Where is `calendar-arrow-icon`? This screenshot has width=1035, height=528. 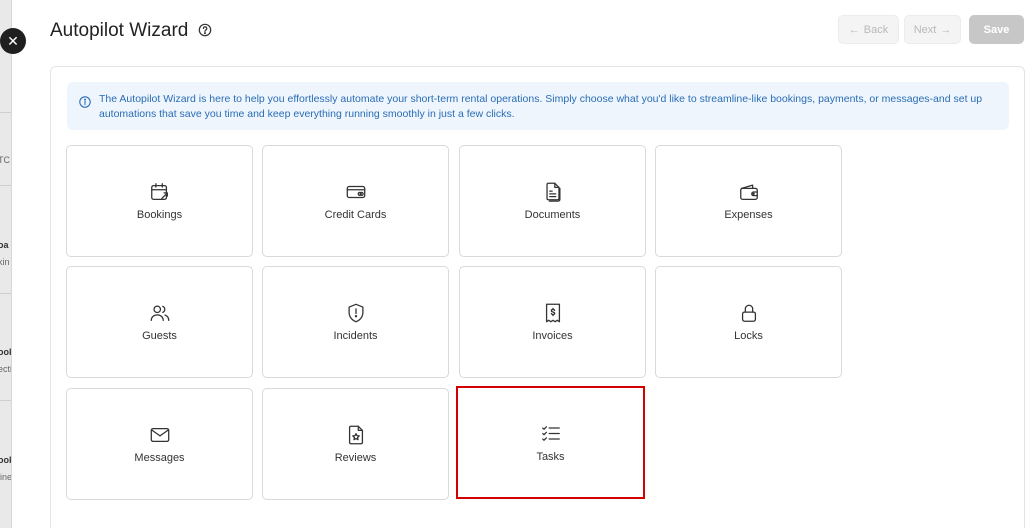
calendar-arrow-icon is located at coordinates (160, 192).